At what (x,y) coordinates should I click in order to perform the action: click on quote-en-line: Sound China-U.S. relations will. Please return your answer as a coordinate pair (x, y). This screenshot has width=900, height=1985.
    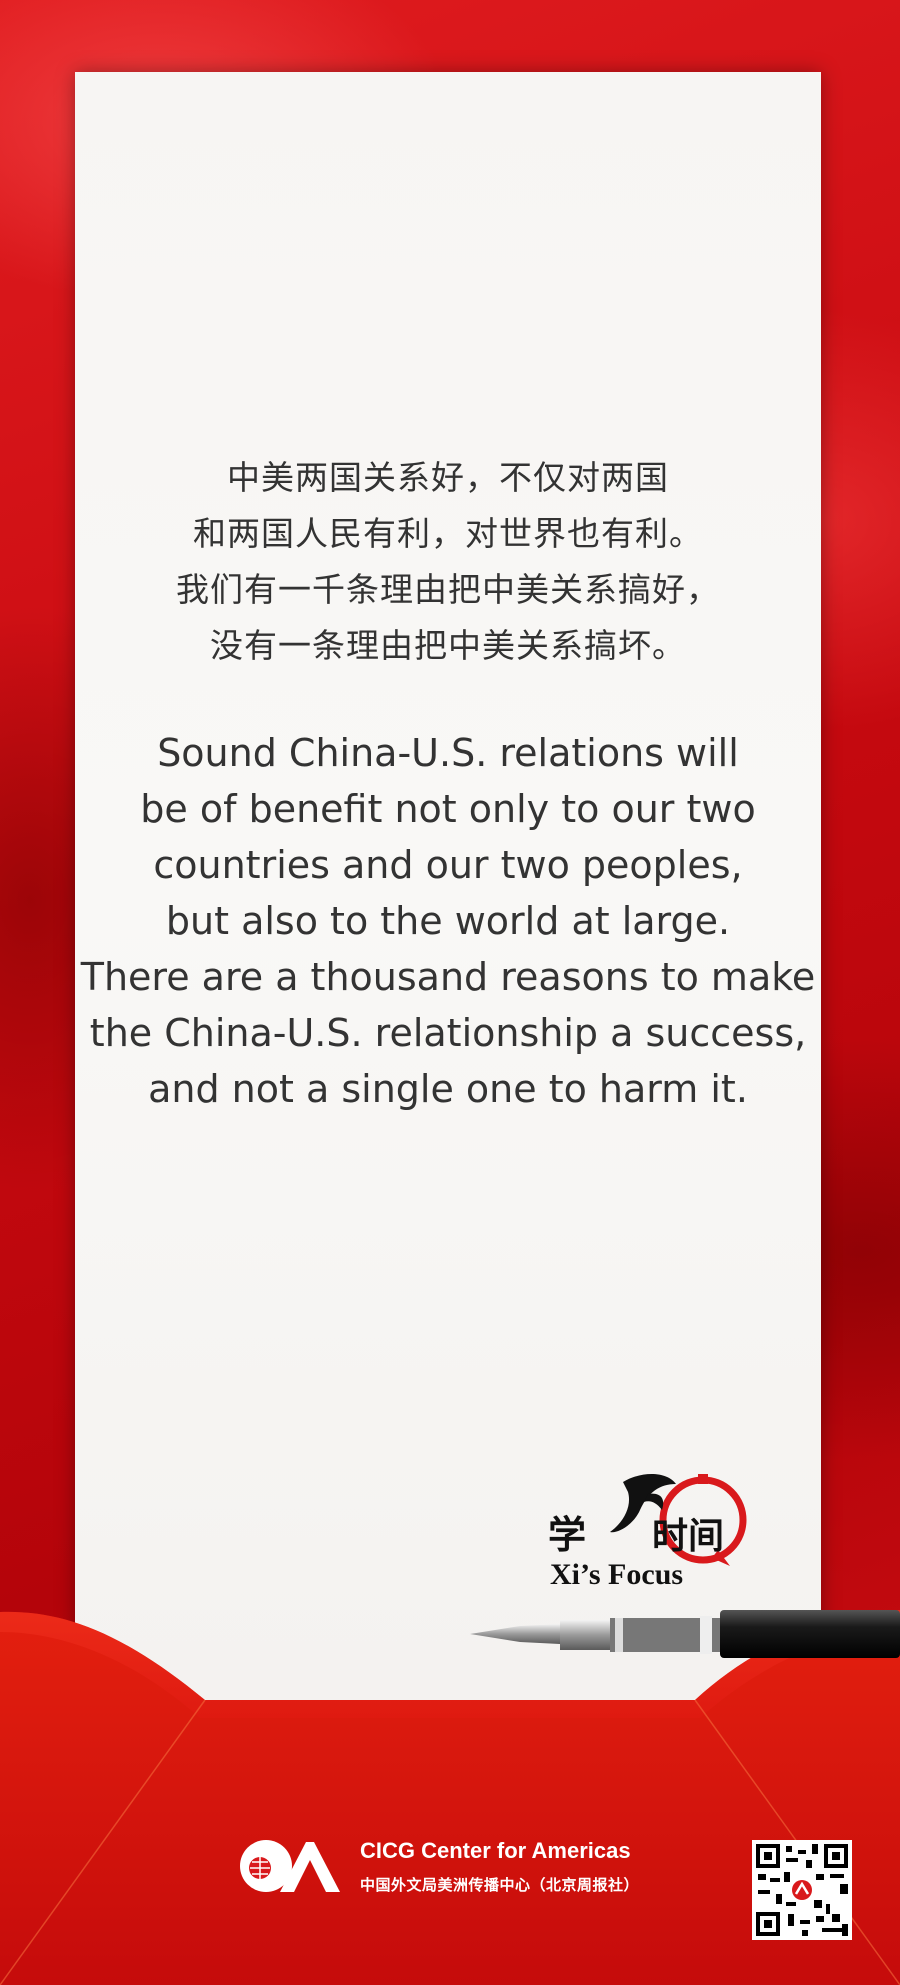
    Looking at the image, I should click on (448, 753).